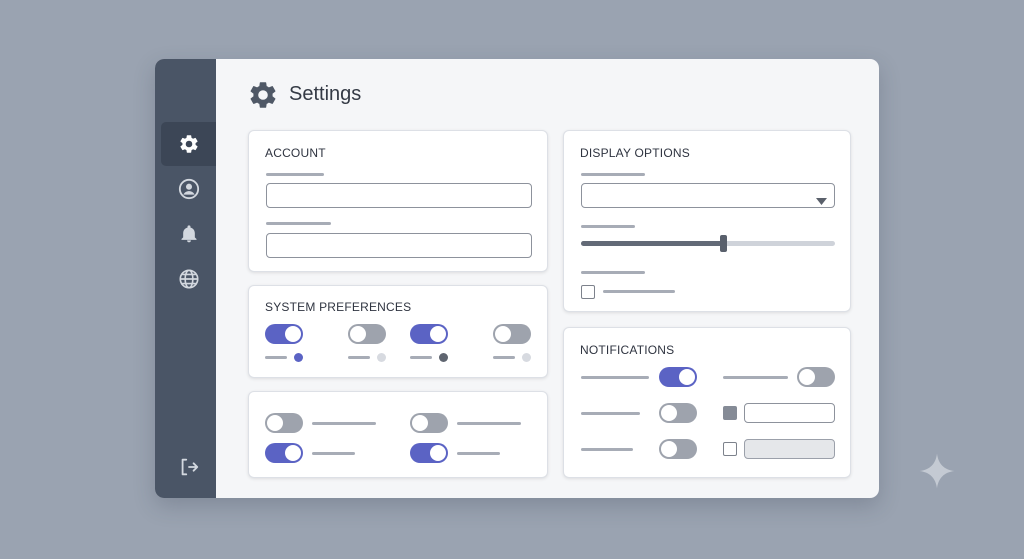  I want to click on account-card-title: ACCOUNT, so click(295, 153).